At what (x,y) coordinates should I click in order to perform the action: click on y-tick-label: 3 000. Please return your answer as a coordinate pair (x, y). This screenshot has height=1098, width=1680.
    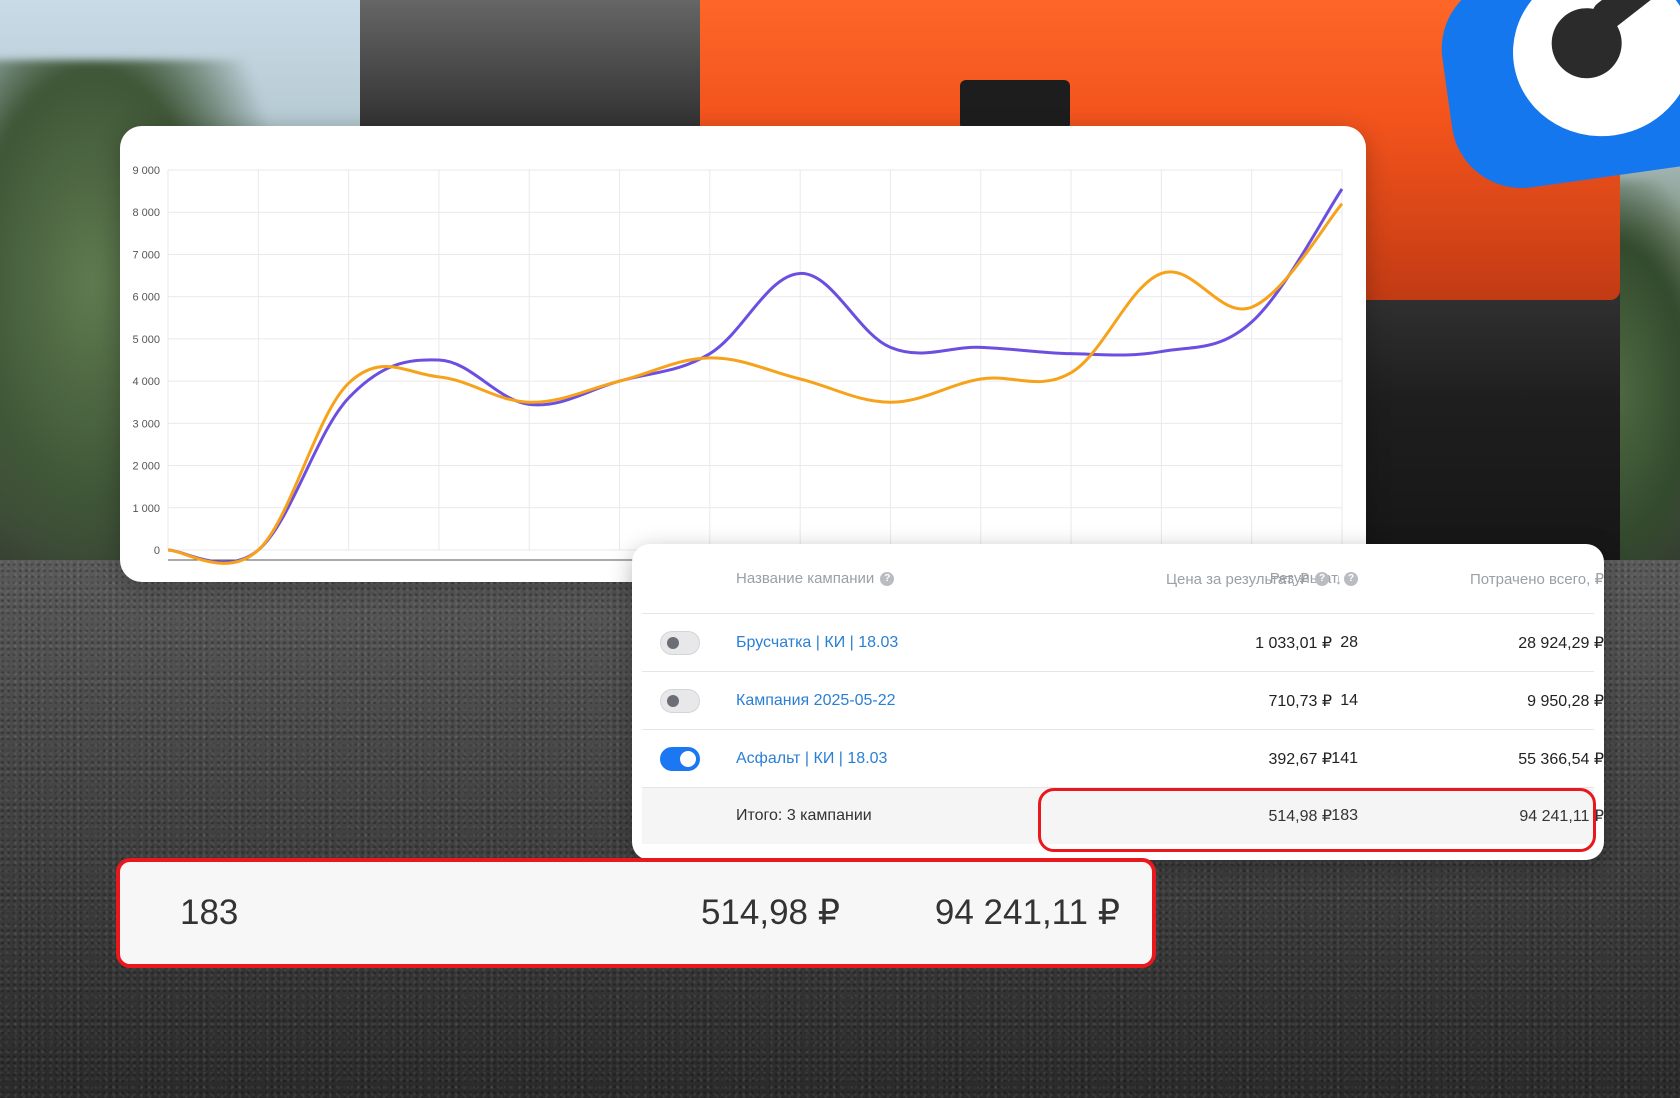
    Looking at the image, I should click on (146, 424).